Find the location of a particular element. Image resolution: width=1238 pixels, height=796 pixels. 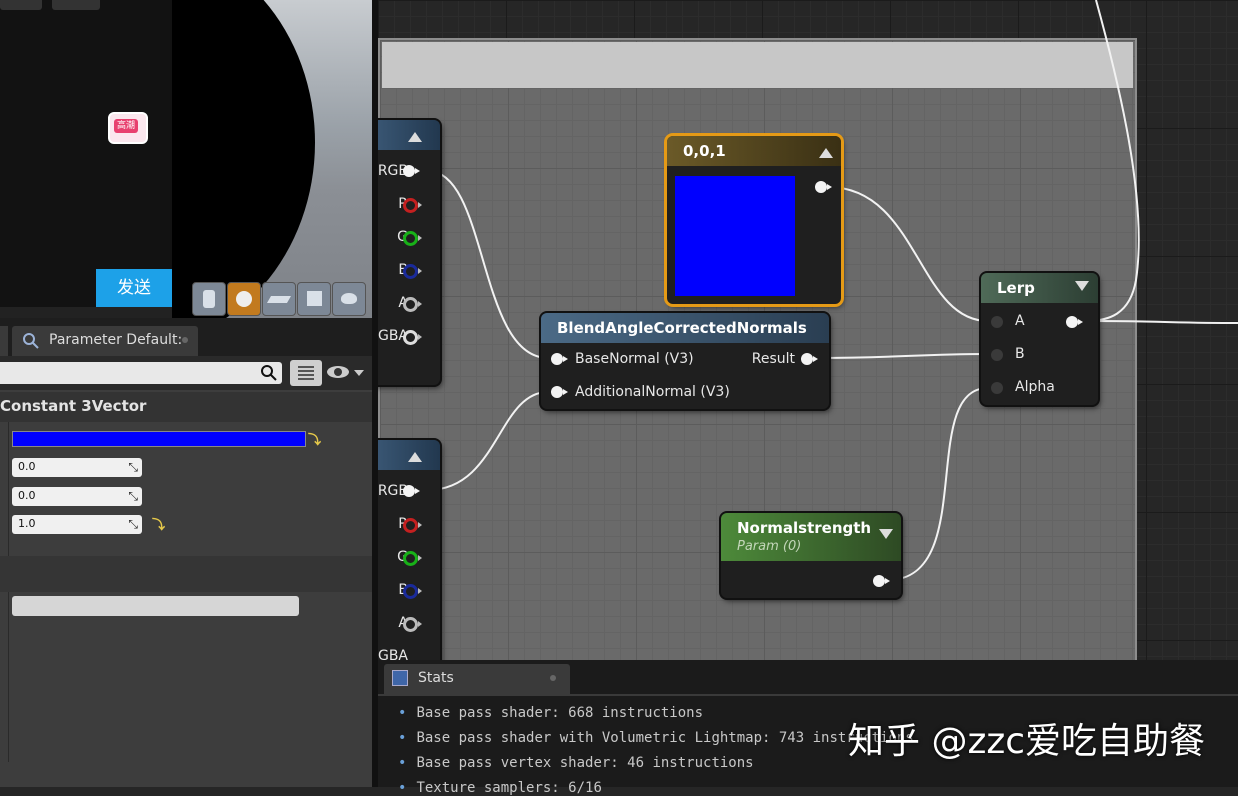

constant-color-bar is located at coordinates (159, 439).